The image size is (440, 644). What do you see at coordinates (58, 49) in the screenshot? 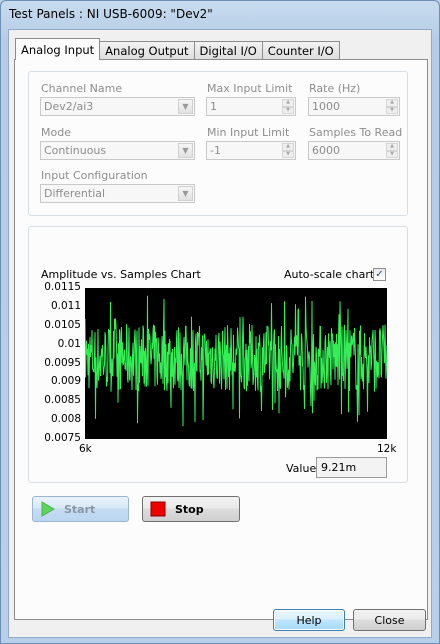
I see `tab-analog-input: Analog Input` at bounding box center [58, 49].